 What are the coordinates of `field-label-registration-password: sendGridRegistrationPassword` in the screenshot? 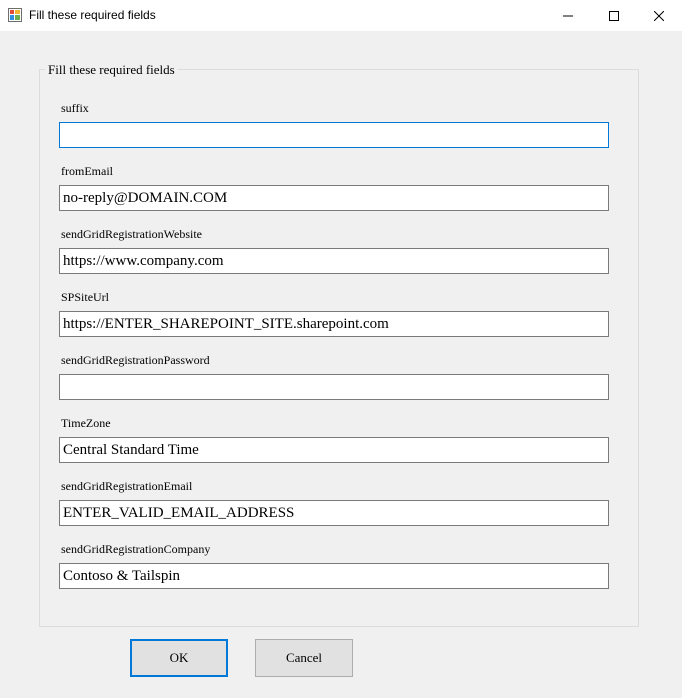 It's located at (135, 360).